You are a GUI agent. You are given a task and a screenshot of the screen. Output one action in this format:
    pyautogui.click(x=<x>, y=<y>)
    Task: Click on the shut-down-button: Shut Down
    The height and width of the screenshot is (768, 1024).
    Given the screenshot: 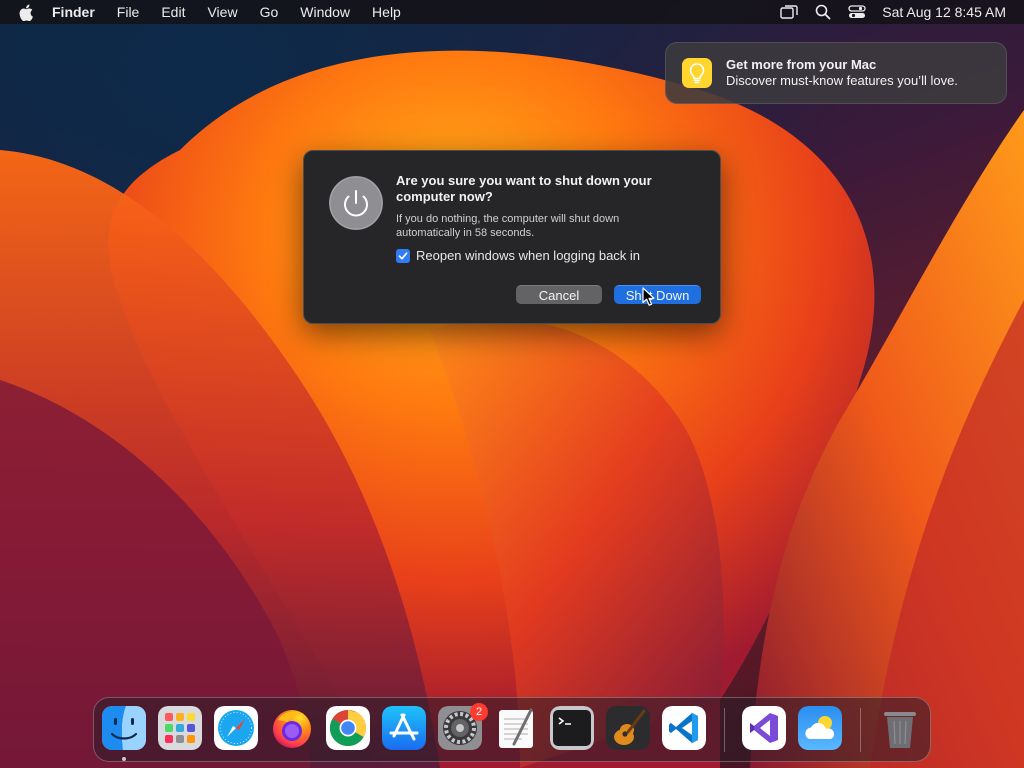 What is the action you would take?
    pyautogui.click(x=657, y=294)
    